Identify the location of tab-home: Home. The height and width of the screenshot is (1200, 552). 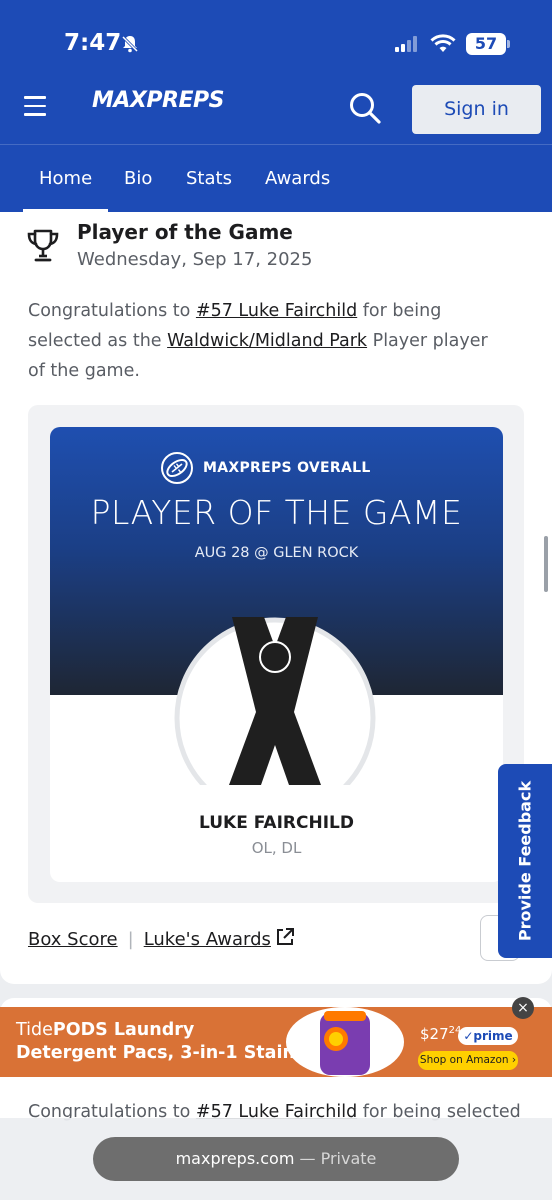
(65, 179).